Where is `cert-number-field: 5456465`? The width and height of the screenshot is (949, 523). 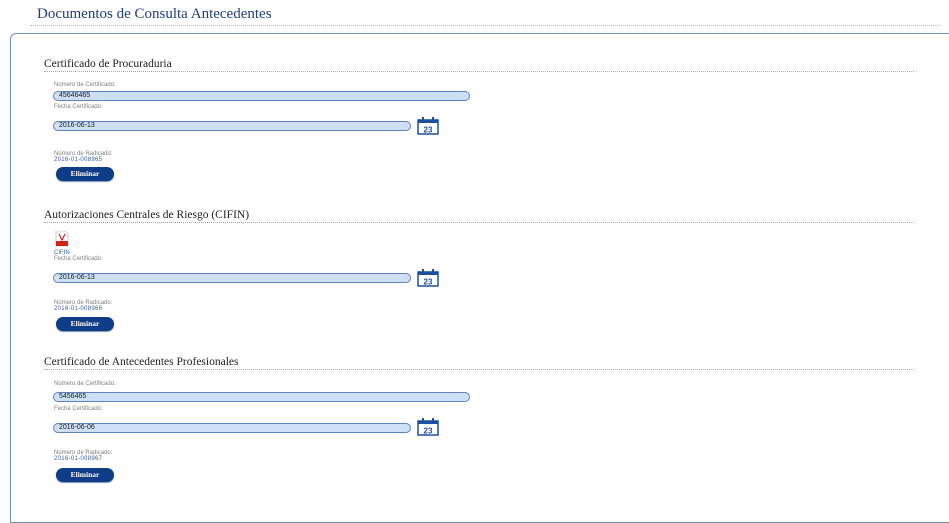
cert-number-field: 5456465 is located at coordinates (261, 397).